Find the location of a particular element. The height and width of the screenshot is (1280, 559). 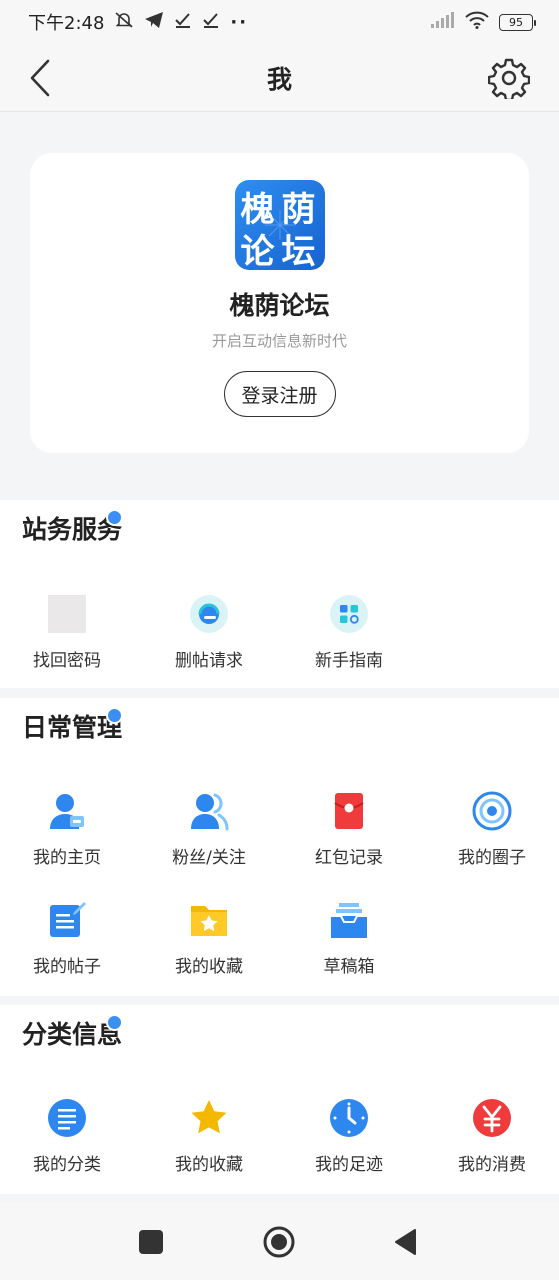

back-nav-button is located at coordinates (405, 1242).